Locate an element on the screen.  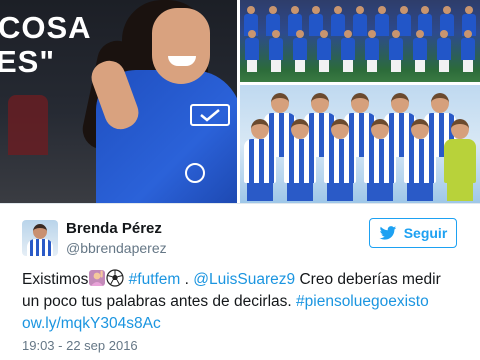
media-photo-team-blue is located at coordinates (360, 41).